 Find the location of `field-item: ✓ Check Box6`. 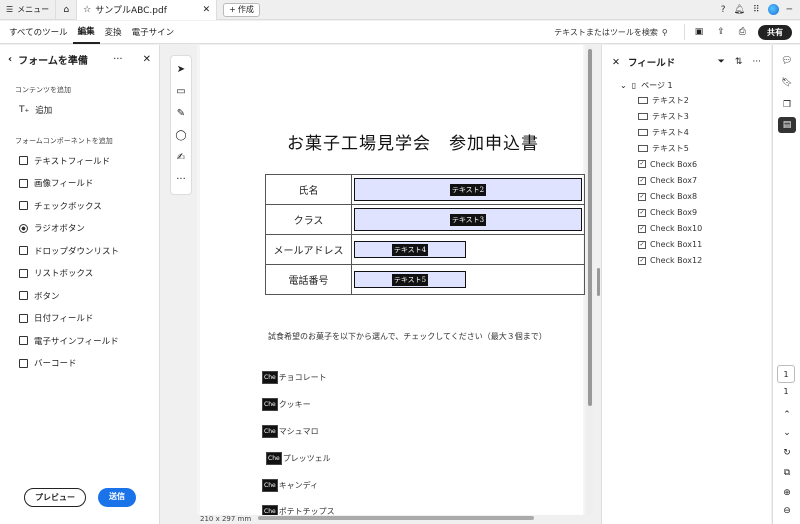

field-item: ✓ Check Box6 is located at coordinates (686, 164).